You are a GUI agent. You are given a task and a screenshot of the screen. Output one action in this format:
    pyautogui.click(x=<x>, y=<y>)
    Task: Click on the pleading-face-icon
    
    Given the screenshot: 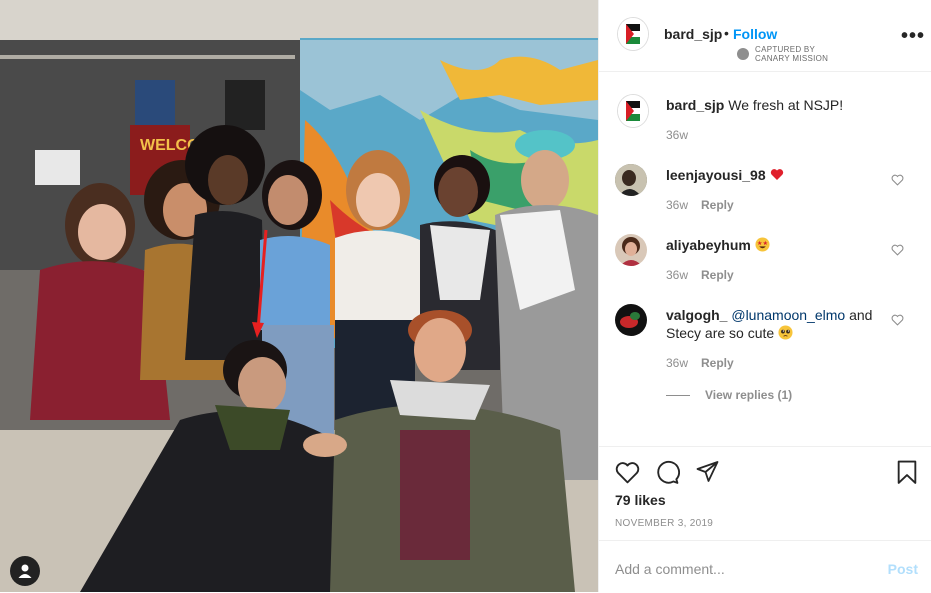 What is the action you would take?
    pyautogui.click(x=785, y=332)
    